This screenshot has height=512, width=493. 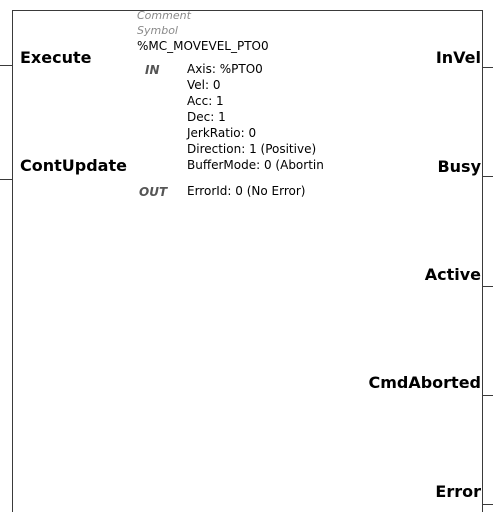 I want to click on param-acc: Acc: 1, so click(x=205, y=101).